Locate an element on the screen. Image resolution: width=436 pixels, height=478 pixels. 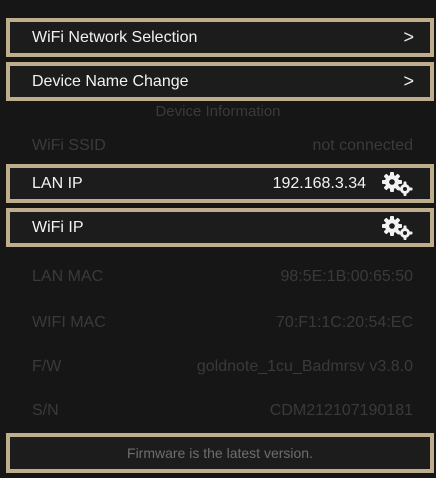
wifi-mac-label: WIFI MAC is located at coordinates (69, 322).